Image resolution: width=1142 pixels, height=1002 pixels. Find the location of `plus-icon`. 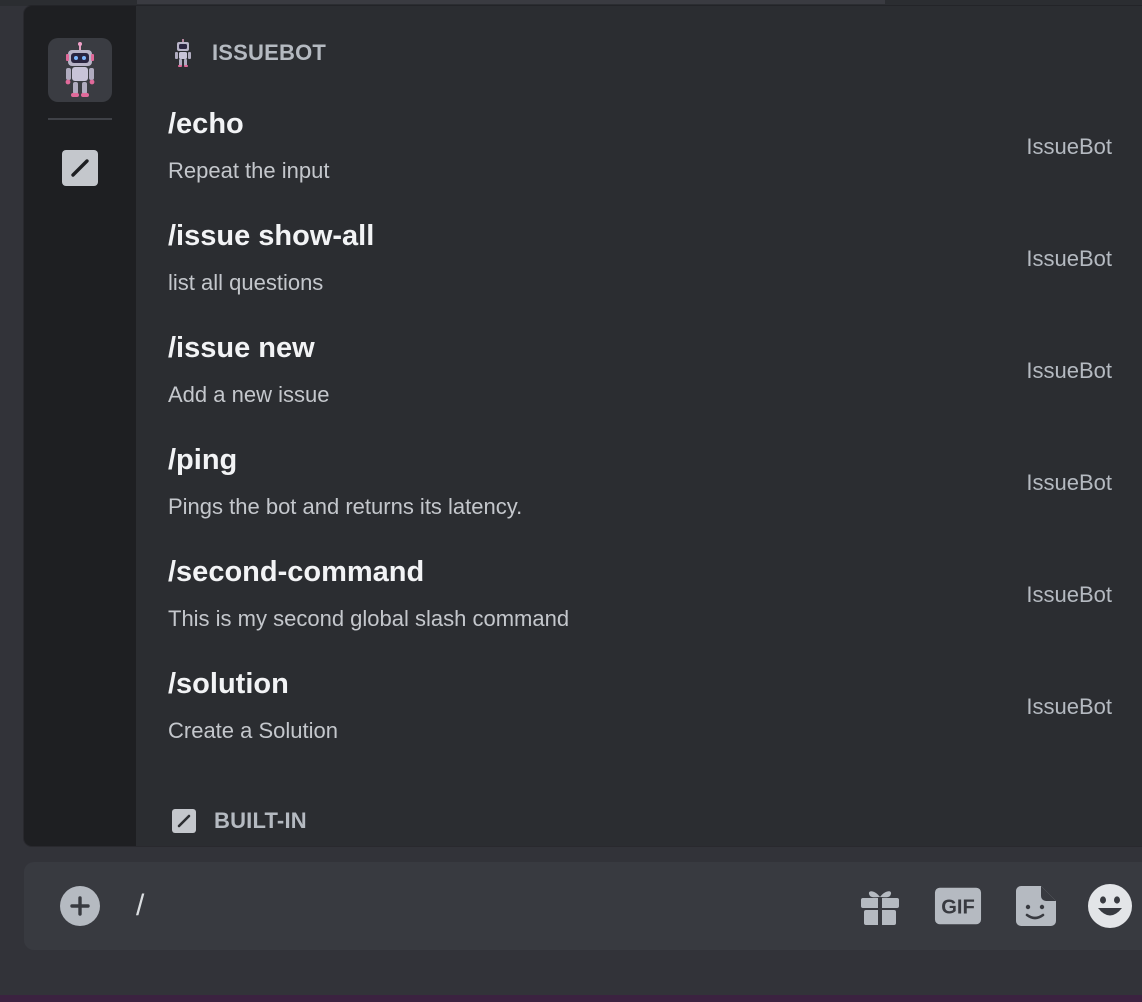

plus-icon is located at coordinates (80, 906).